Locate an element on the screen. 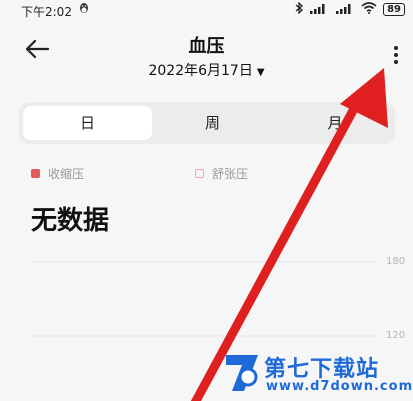 The width and height of the screenshot is (413, 401). status-icons: 89 is located at coordinates (350, 9).